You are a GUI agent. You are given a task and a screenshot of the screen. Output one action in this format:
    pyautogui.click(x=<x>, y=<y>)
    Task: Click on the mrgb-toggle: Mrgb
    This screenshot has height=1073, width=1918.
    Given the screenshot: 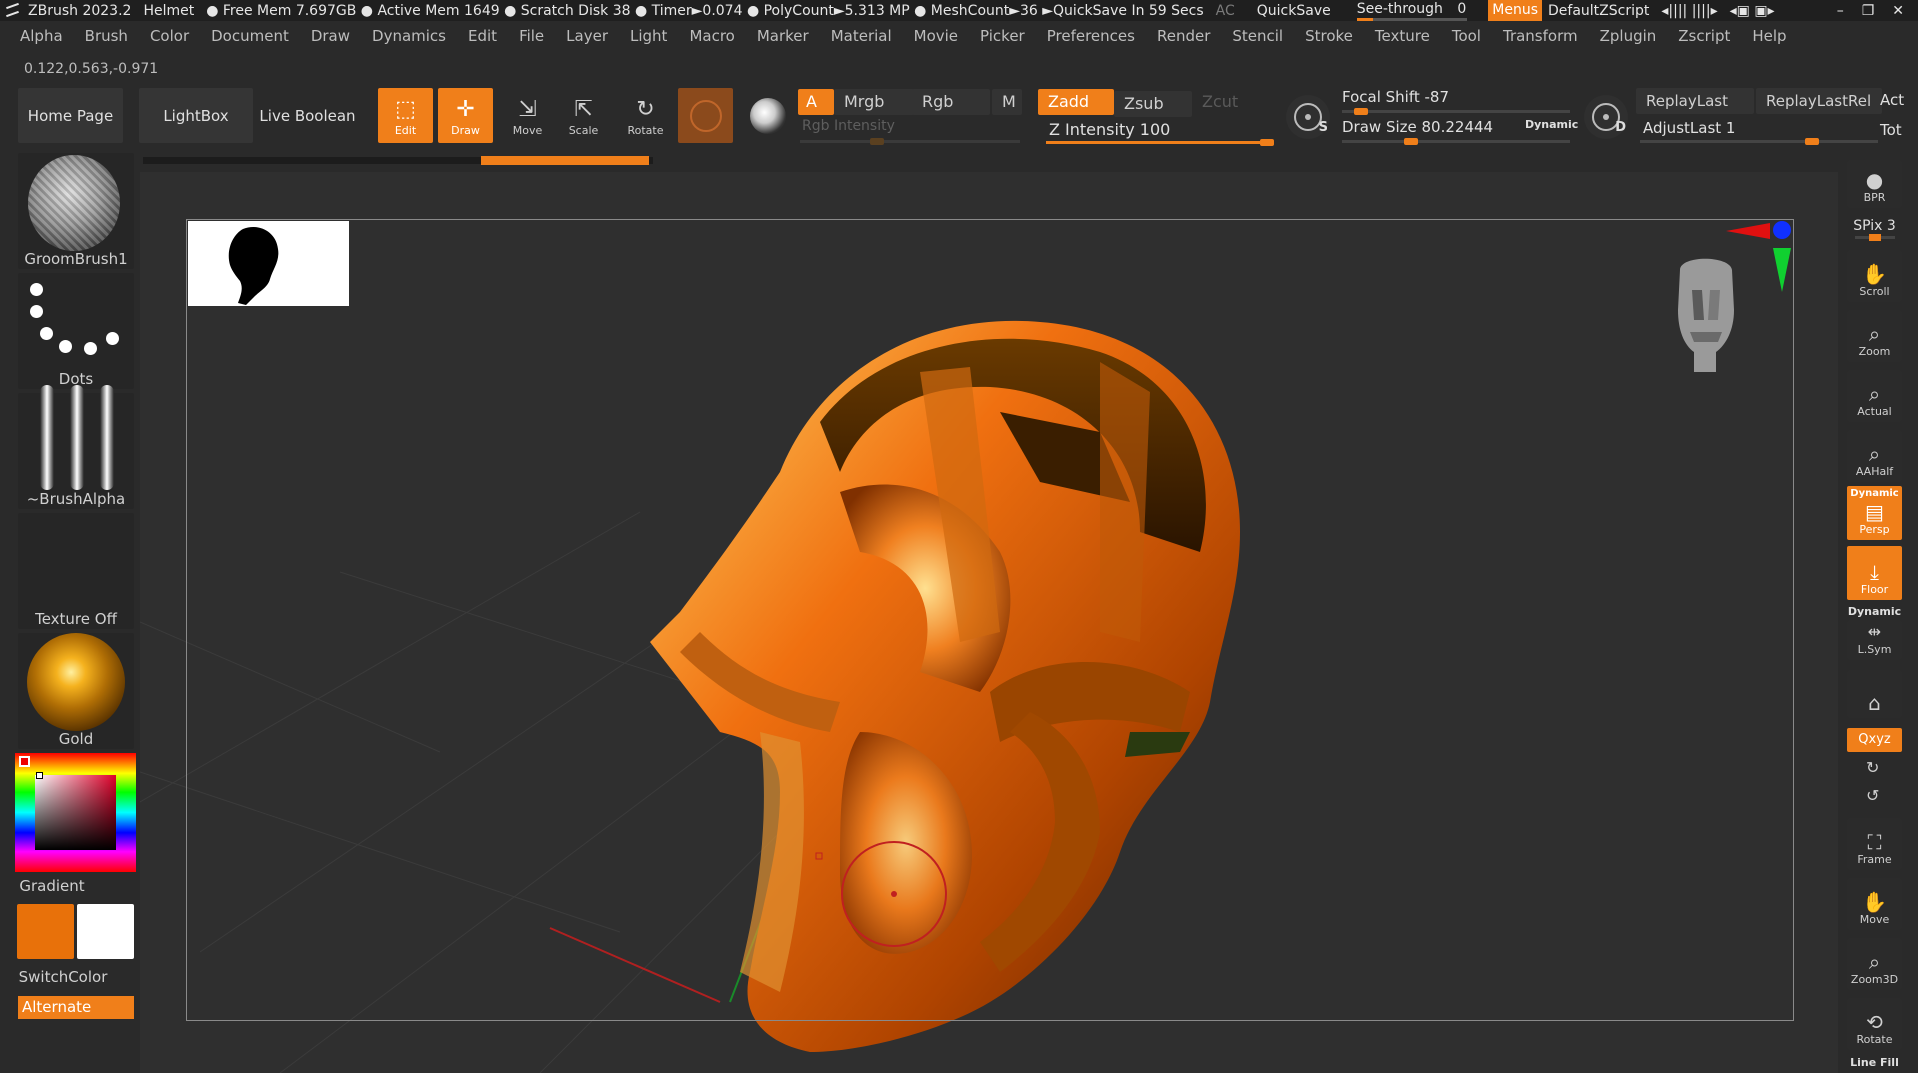 What is the action you would take?
    pyautogui.click(x=874, y=102)
    